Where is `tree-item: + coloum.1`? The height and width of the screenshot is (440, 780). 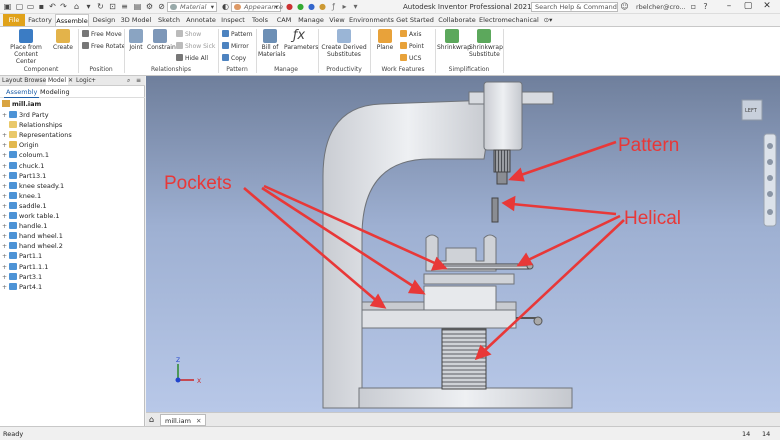 tree-item: + coloum.1 is located at coordinates (25, 155).